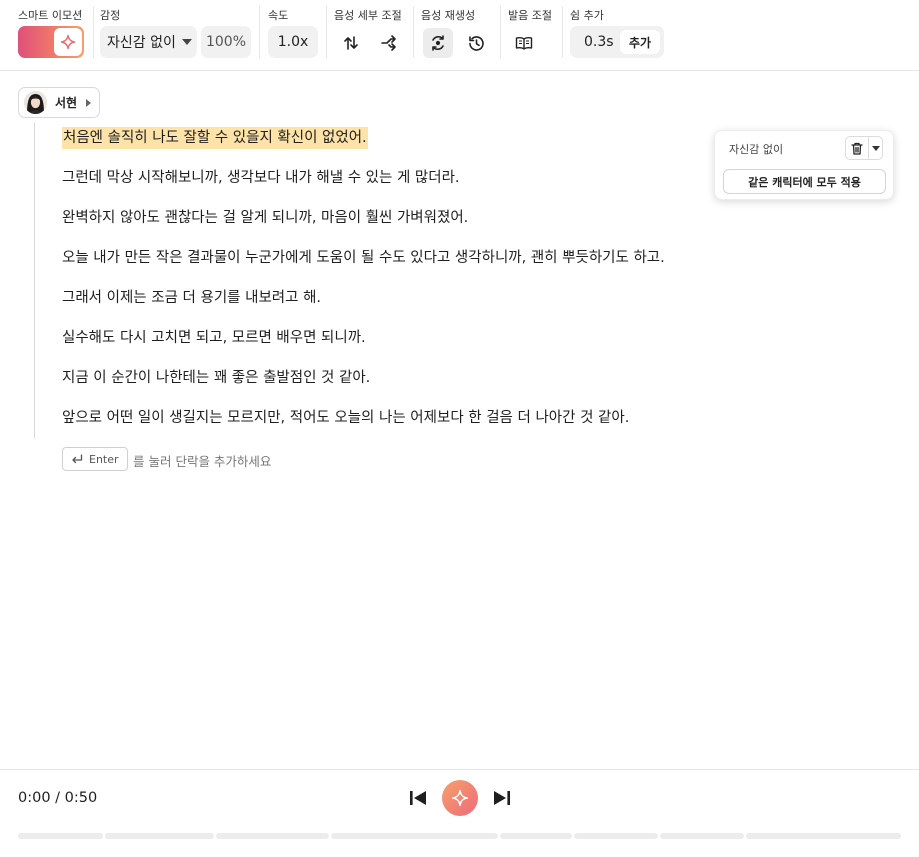 Image resolution: width=919 pixels, height=857 pixels. What do you see at coordinates (804, 181) in the screenshot?
I see `apply-to-all-button: 같은 캐릭터에 모두 적용` at bounding box center [804, 181].